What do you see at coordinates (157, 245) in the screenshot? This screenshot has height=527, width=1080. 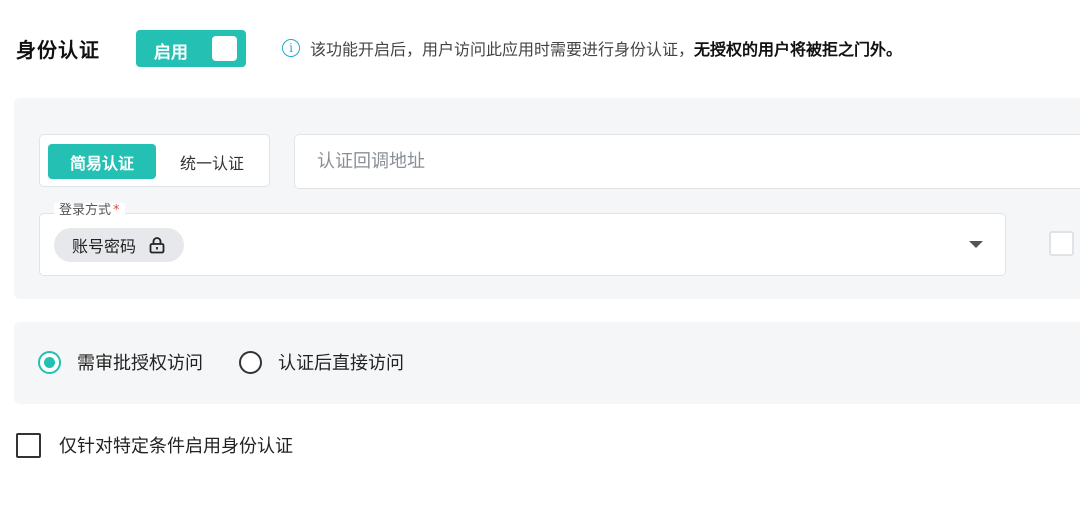 I see `lock-icon` at bounding box center [157, 245].